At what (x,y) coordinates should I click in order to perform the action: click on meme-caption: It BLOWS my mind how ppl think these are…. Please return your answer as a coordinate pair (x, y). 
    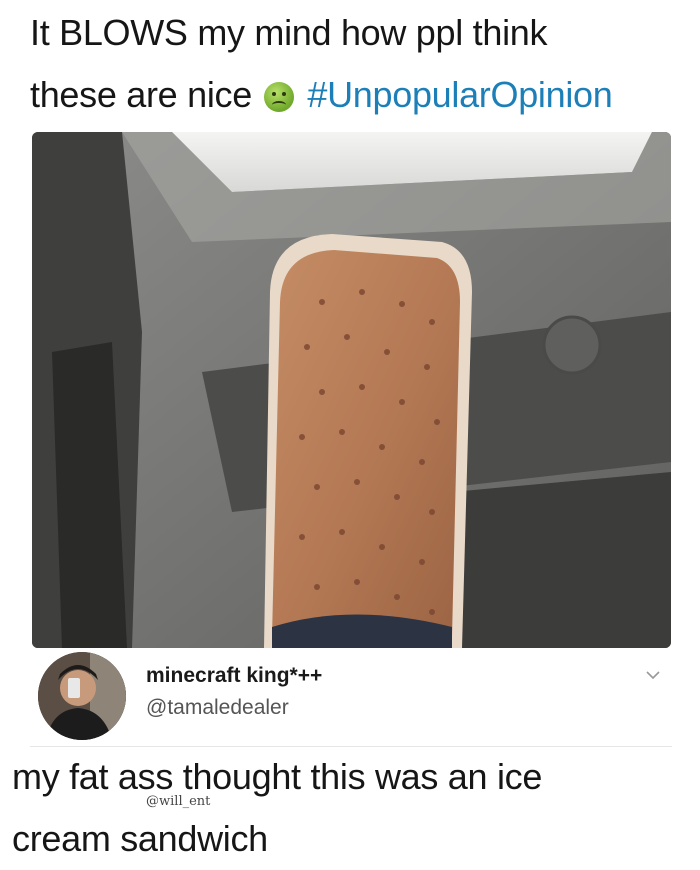
    Looking at the image, I should click on (360, 64).